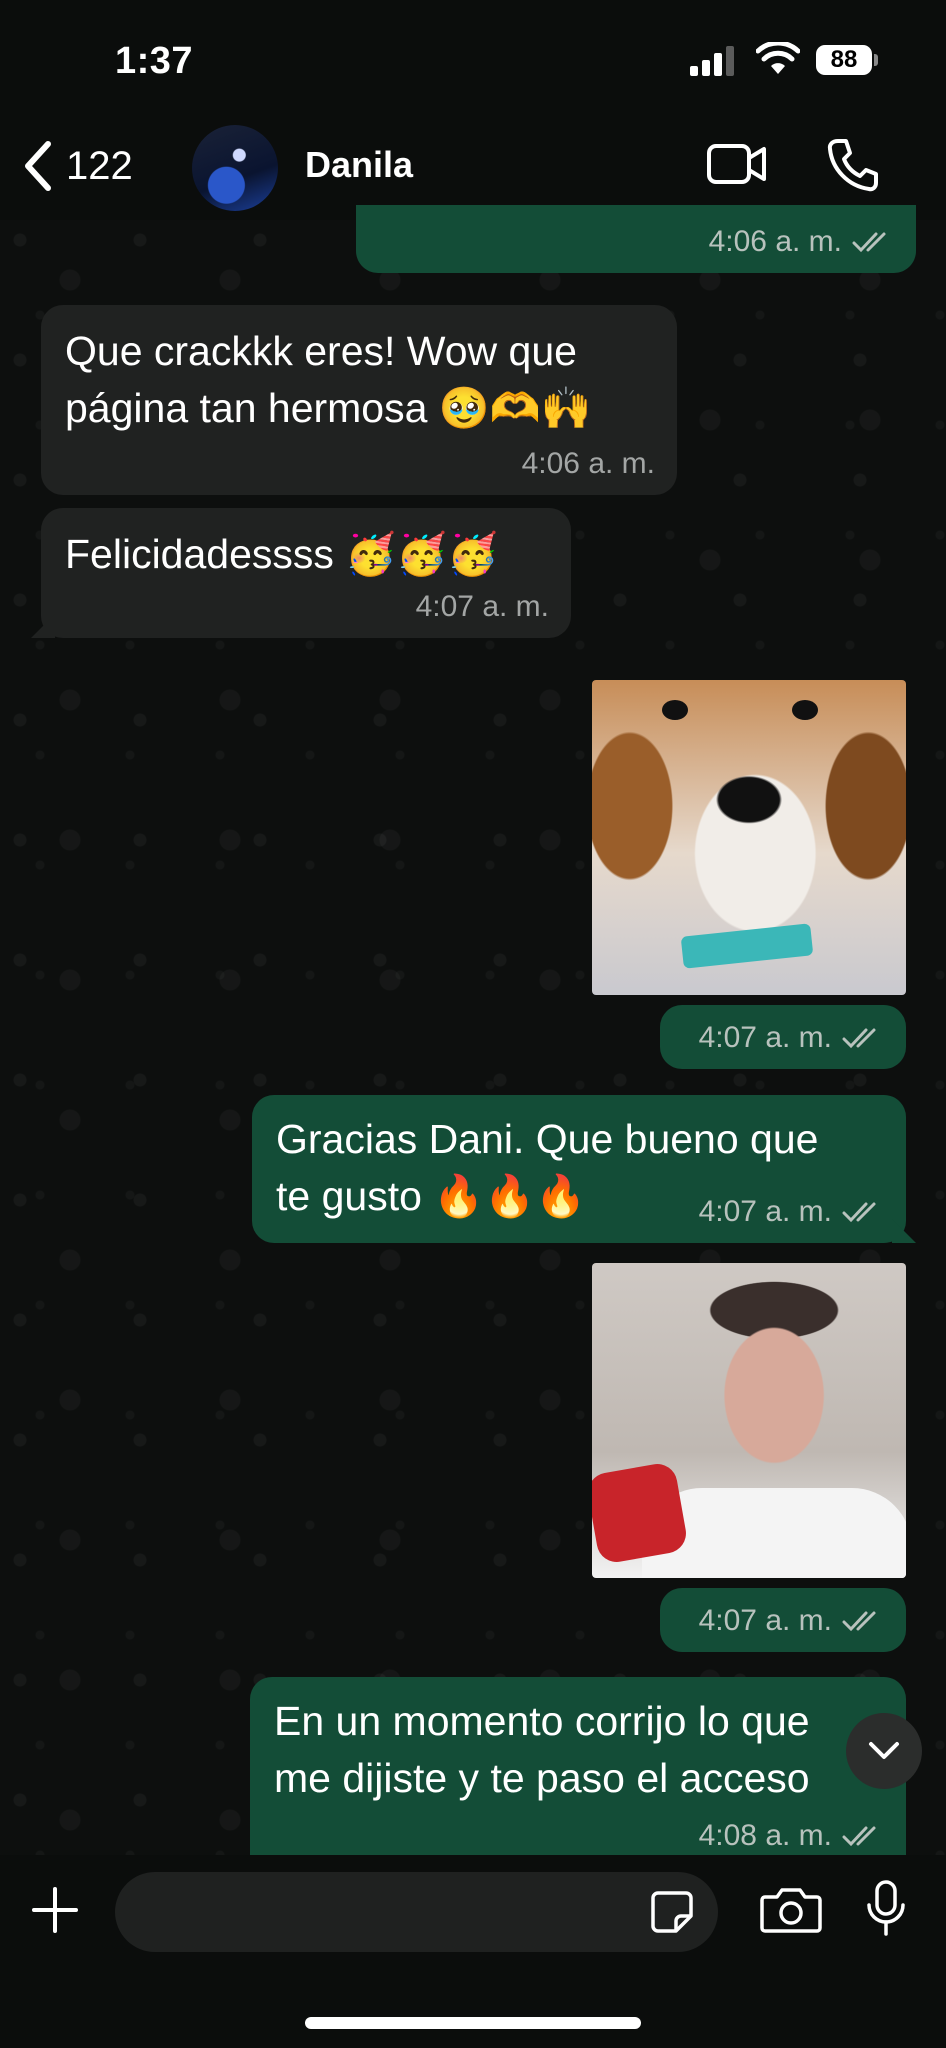 The width and height of the screenshot is (946, 2048). Describe the element at coordinates (235, 168) in the screenshot. I see `avatar` at that location.